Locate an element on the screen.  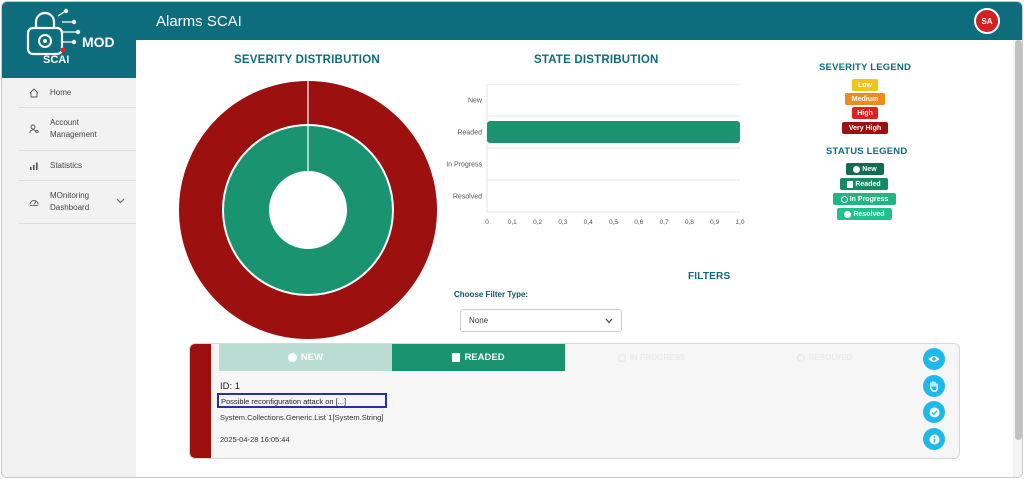
legend-badge-readed: Readed is located at coordinates (864, 184).